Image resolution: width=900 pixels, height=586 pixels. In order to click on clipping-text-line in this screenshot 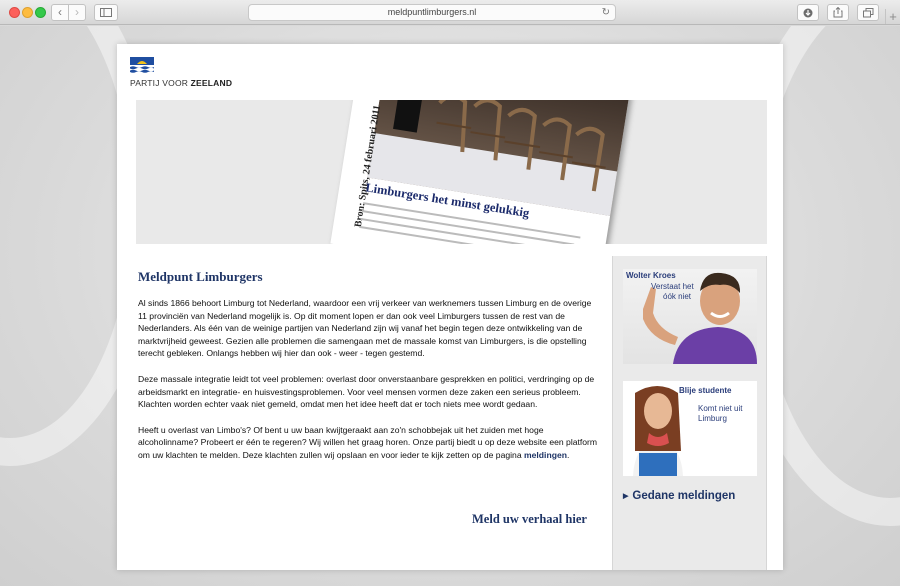, I will do `click(468, 227)`.